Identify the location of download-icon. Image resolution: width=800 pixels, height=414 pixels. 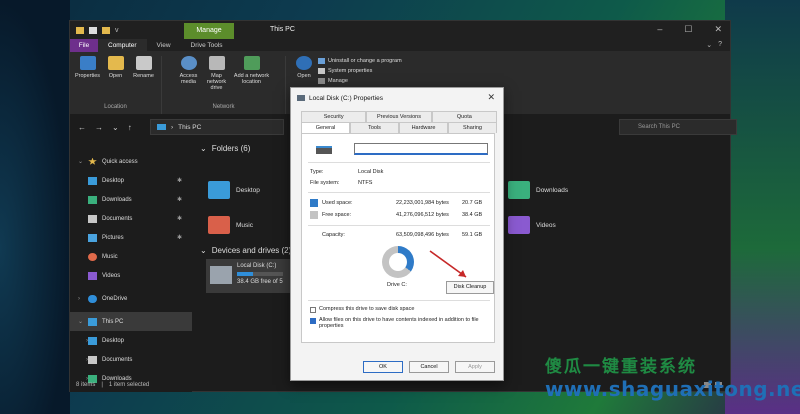
(92, 199).